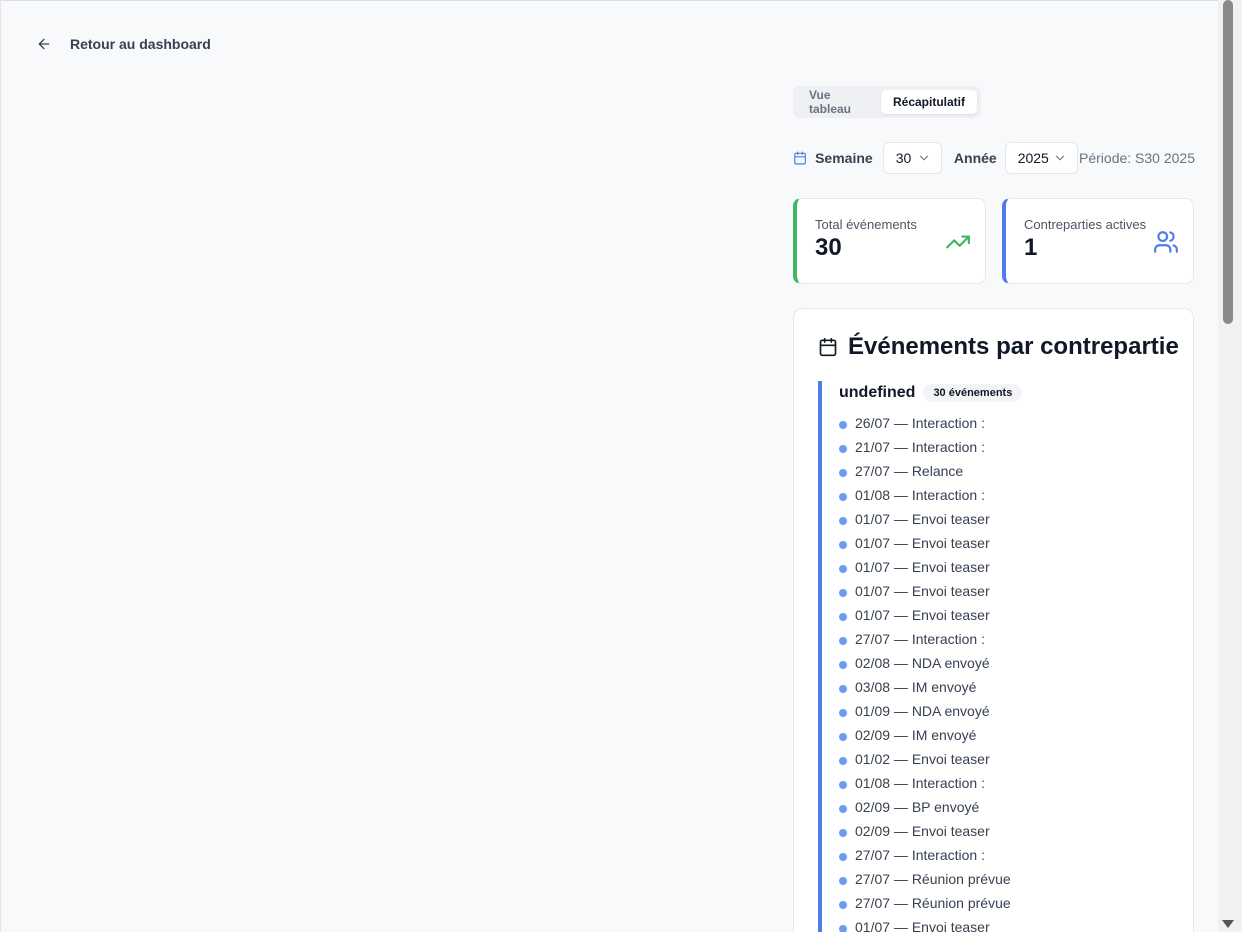  What do you see at coordinates (916, 687) in the screenshot?
I see `event-text: 03/08 — IM envoyé` at bounding box center [916, 687].